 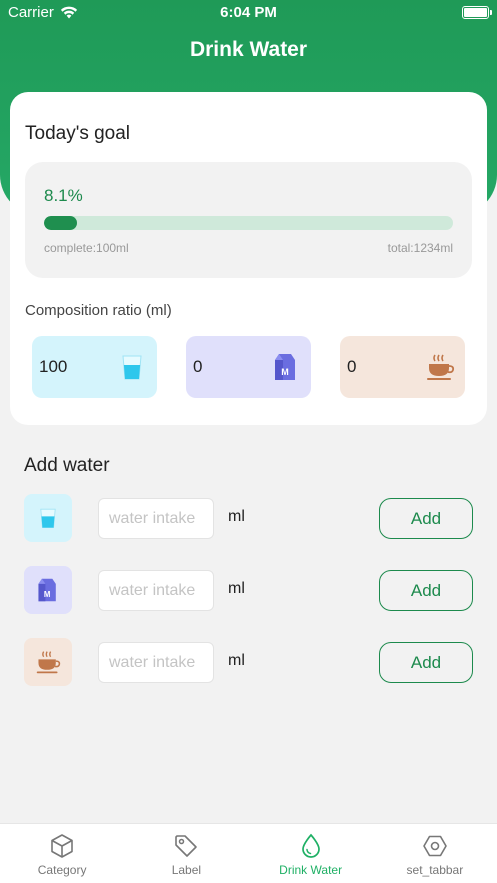 I want to click on battery-icon, so click(x=477, y=12).